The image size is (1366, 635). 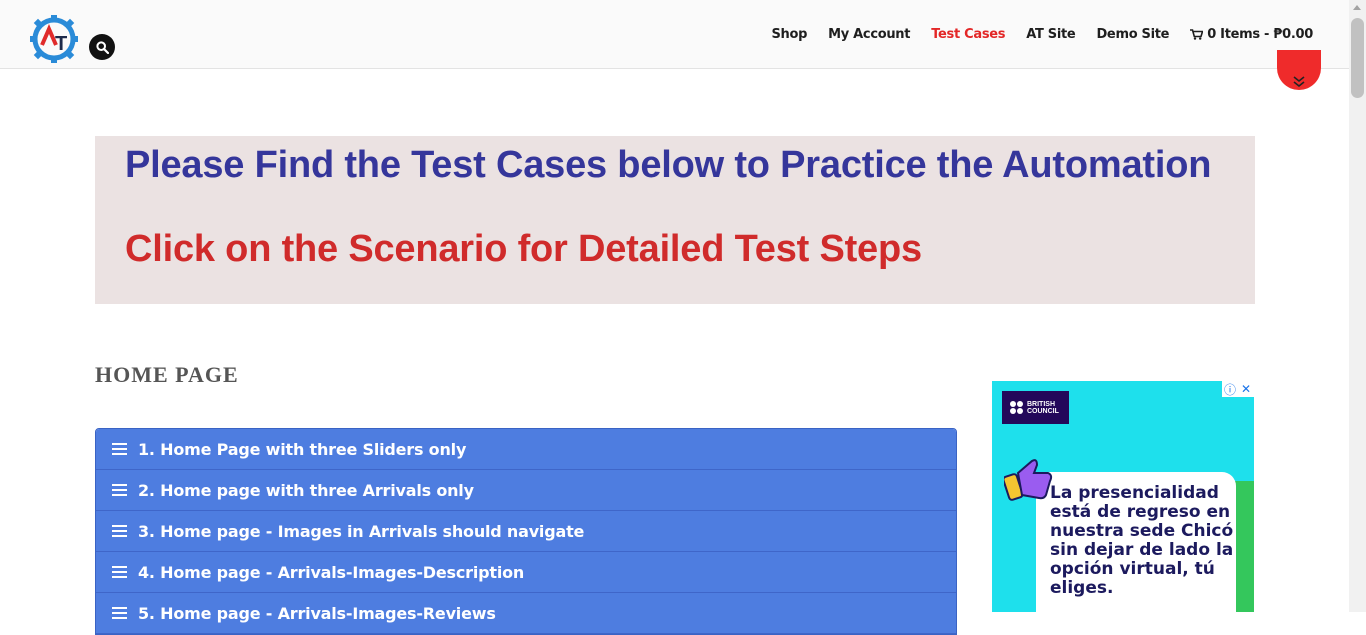 I want to click on search-icon, so click(x=102, y=47).